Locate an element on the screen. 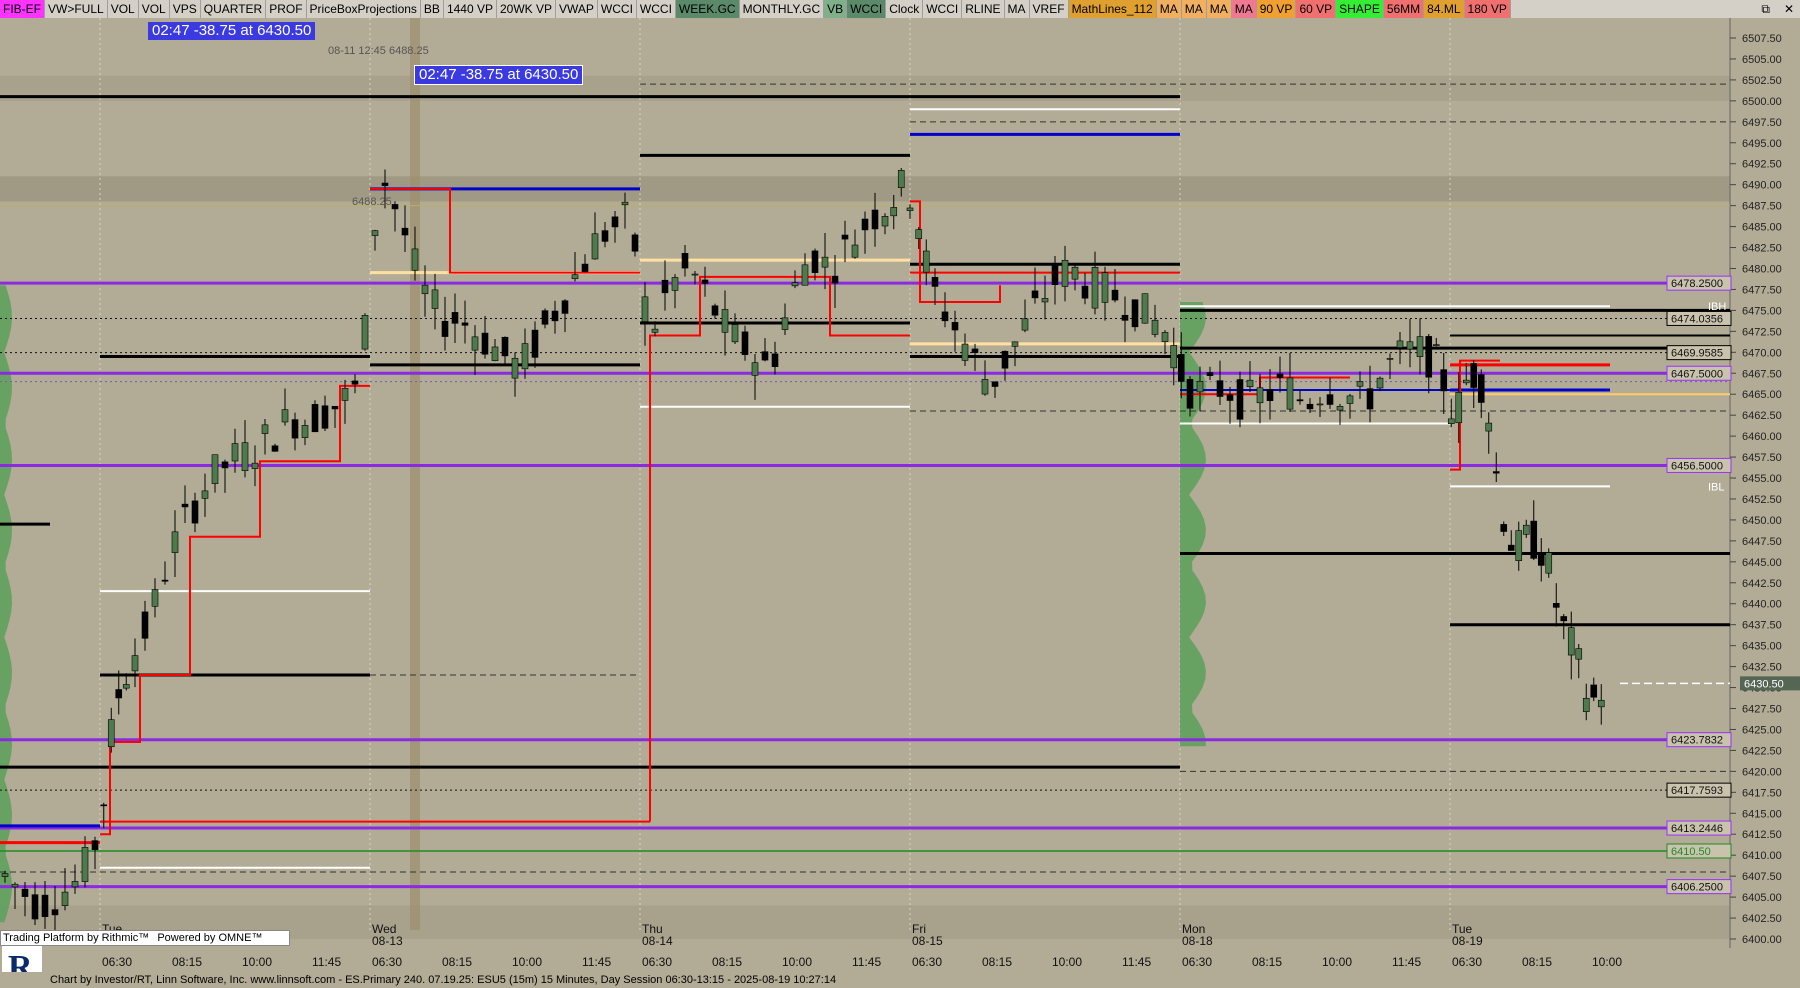 This screenshot has height=988, width=1800. toolbar-button-90-vp: 90 VP is located at coordinates (1276, 9).